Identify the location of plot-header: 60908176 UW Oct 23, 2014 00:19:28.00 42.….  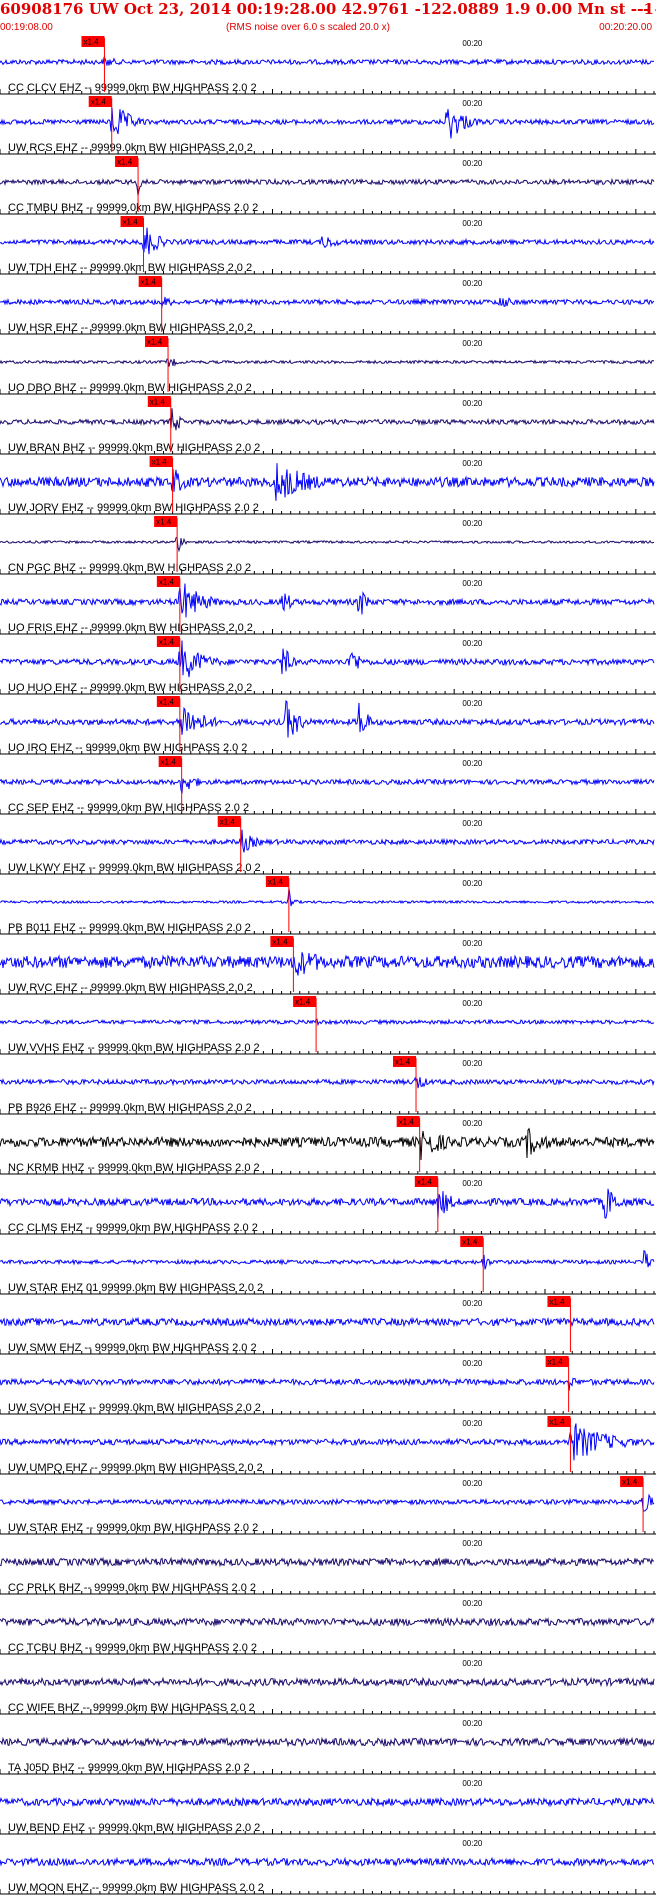
(328, 18).